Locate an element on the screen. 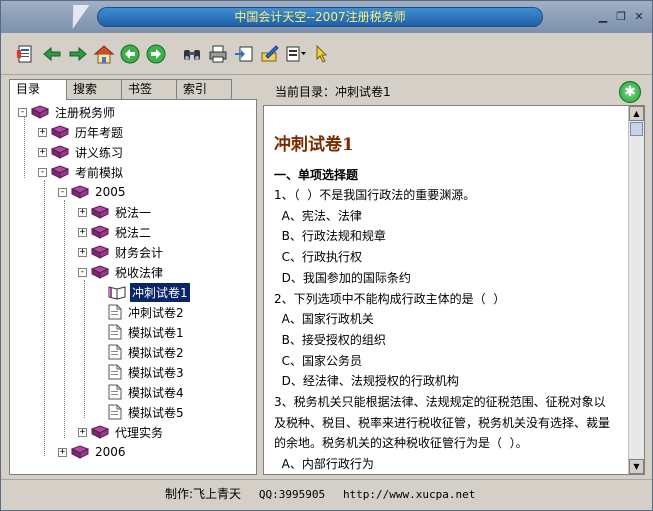  tree-item: + 历年考题 is located at coordinates (81, 132).